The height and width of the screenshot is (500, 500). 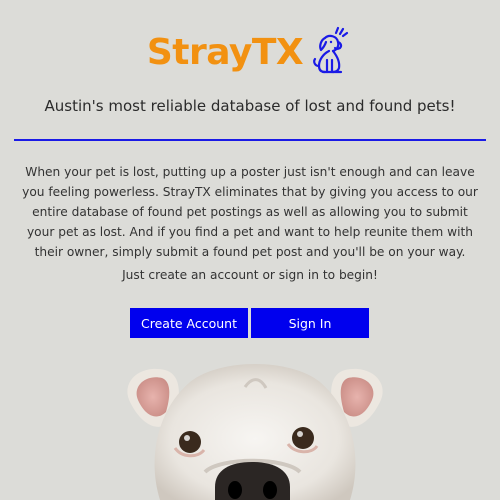 I want to click on create-account-button: Create Account, so click(x=189, y=323).